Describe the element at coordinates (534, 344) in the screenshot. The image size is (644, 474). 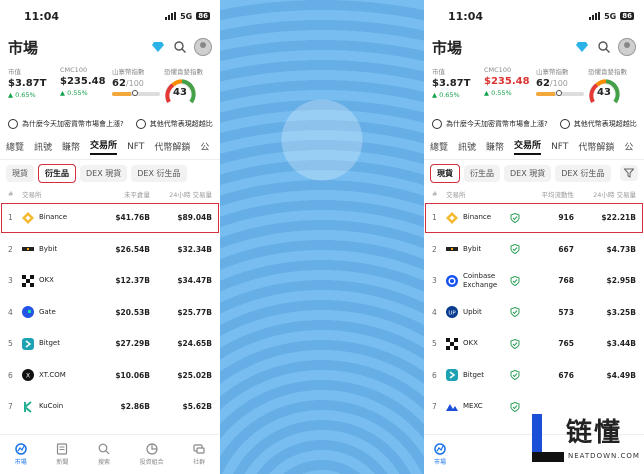
I see `table-row: 5 OKX 765 $3.44B` at that location.